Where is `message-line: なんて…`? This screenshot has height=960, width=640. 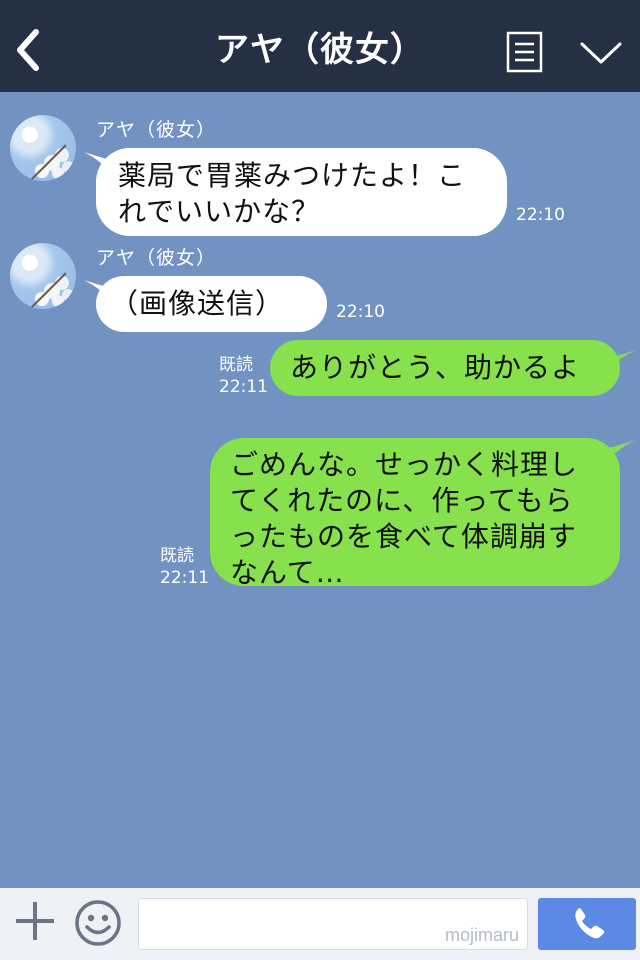
message-line: なんて… is located at coordinates (287, 572).